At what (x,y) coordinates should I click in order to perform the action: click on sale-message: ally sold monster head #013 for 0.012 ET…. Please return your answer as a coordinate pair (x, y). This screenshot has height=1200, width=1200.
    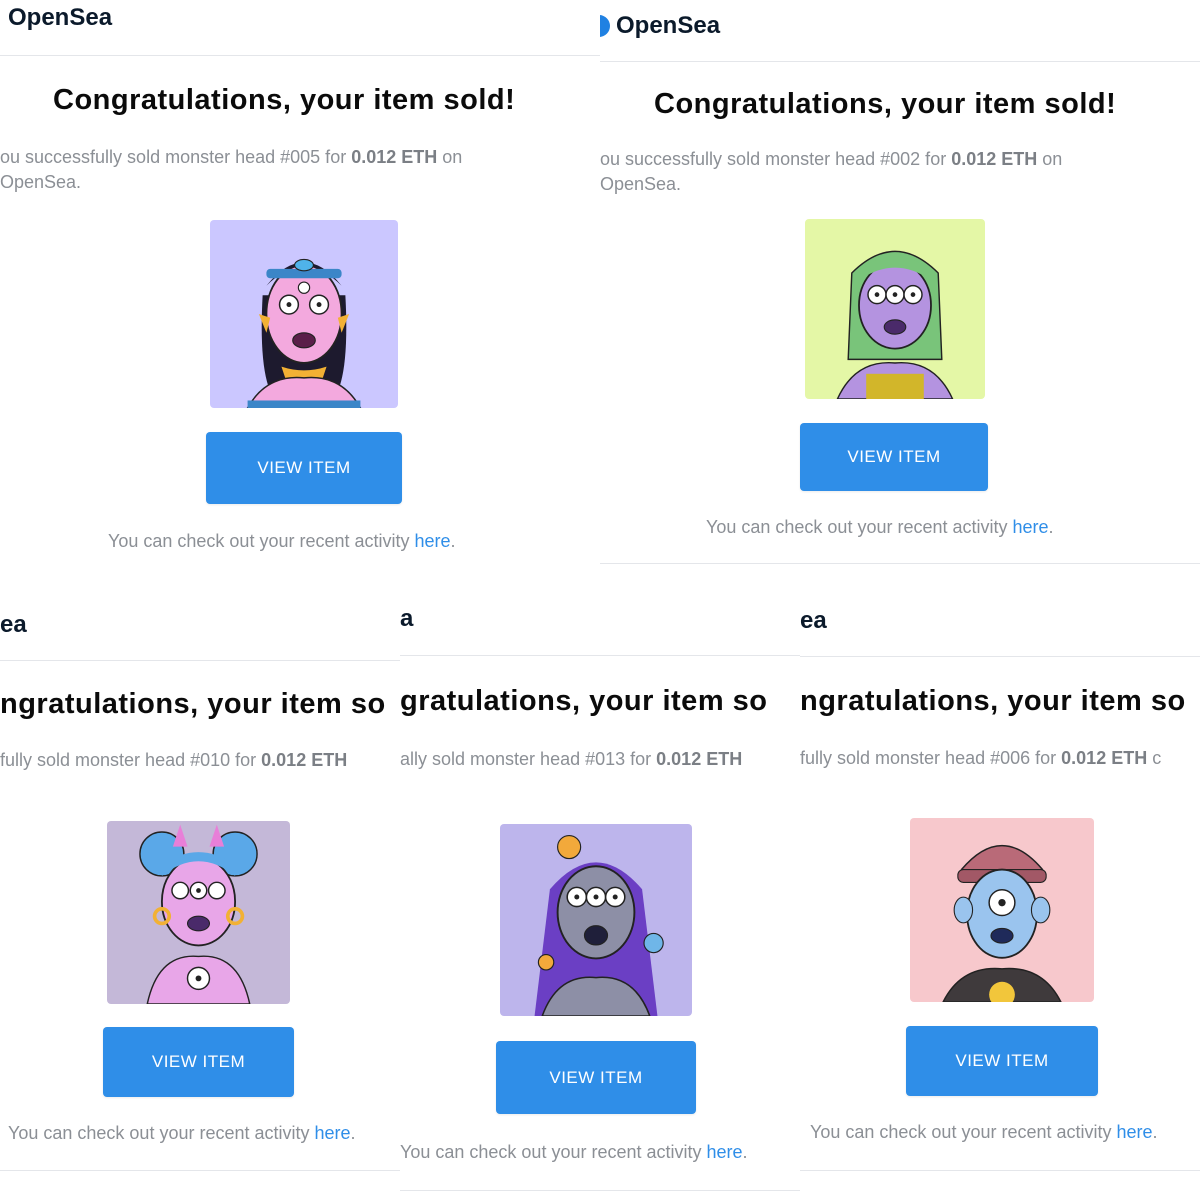
    Looking at the image, I should click on (571, 759).